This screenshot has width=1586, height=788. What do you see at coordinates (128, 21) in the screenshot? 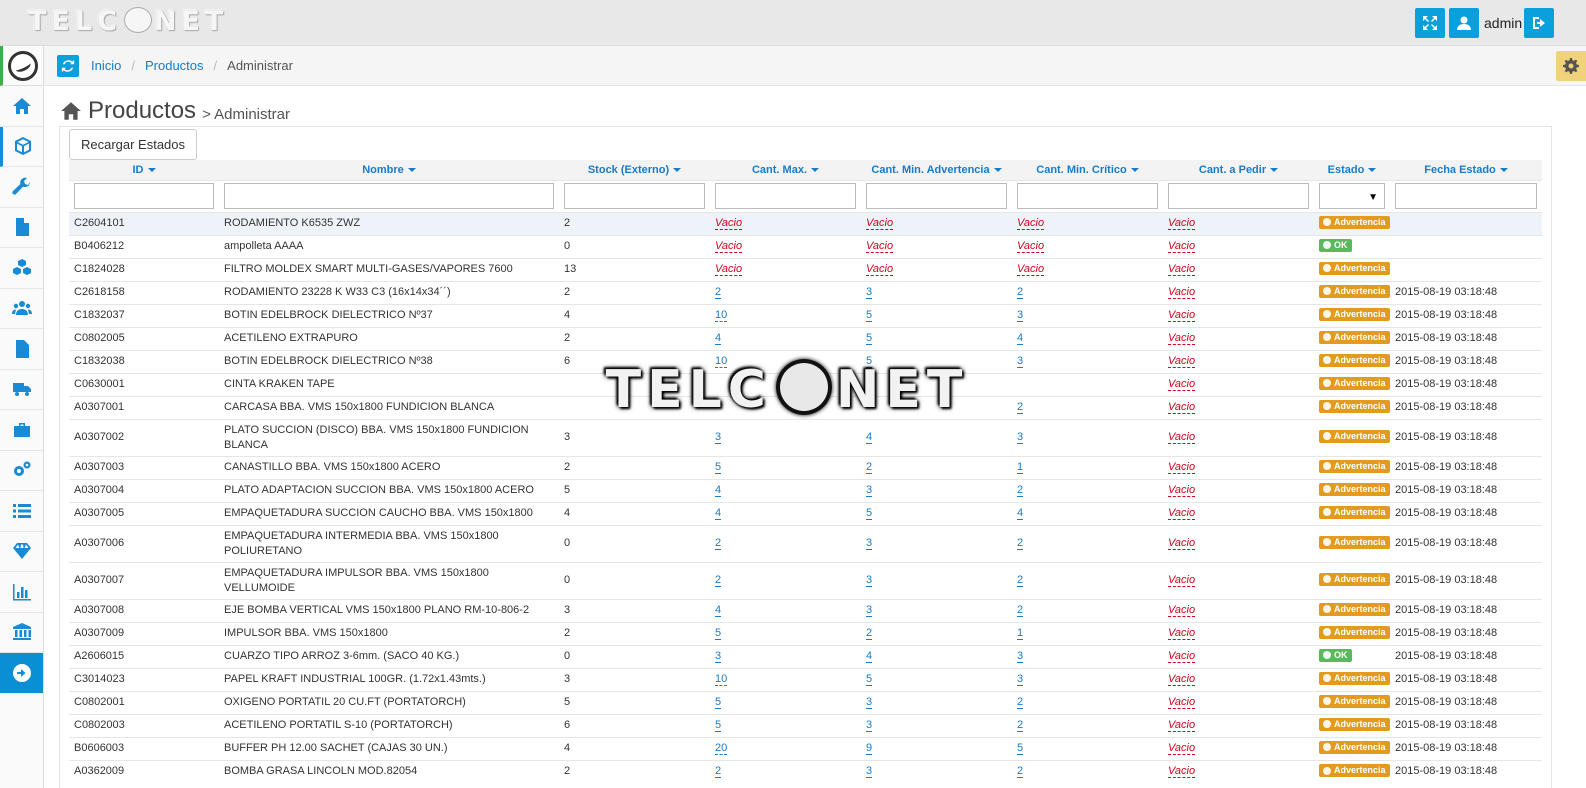
I see `telconet-logo: TELC NET` at bounding box center [128, 21].